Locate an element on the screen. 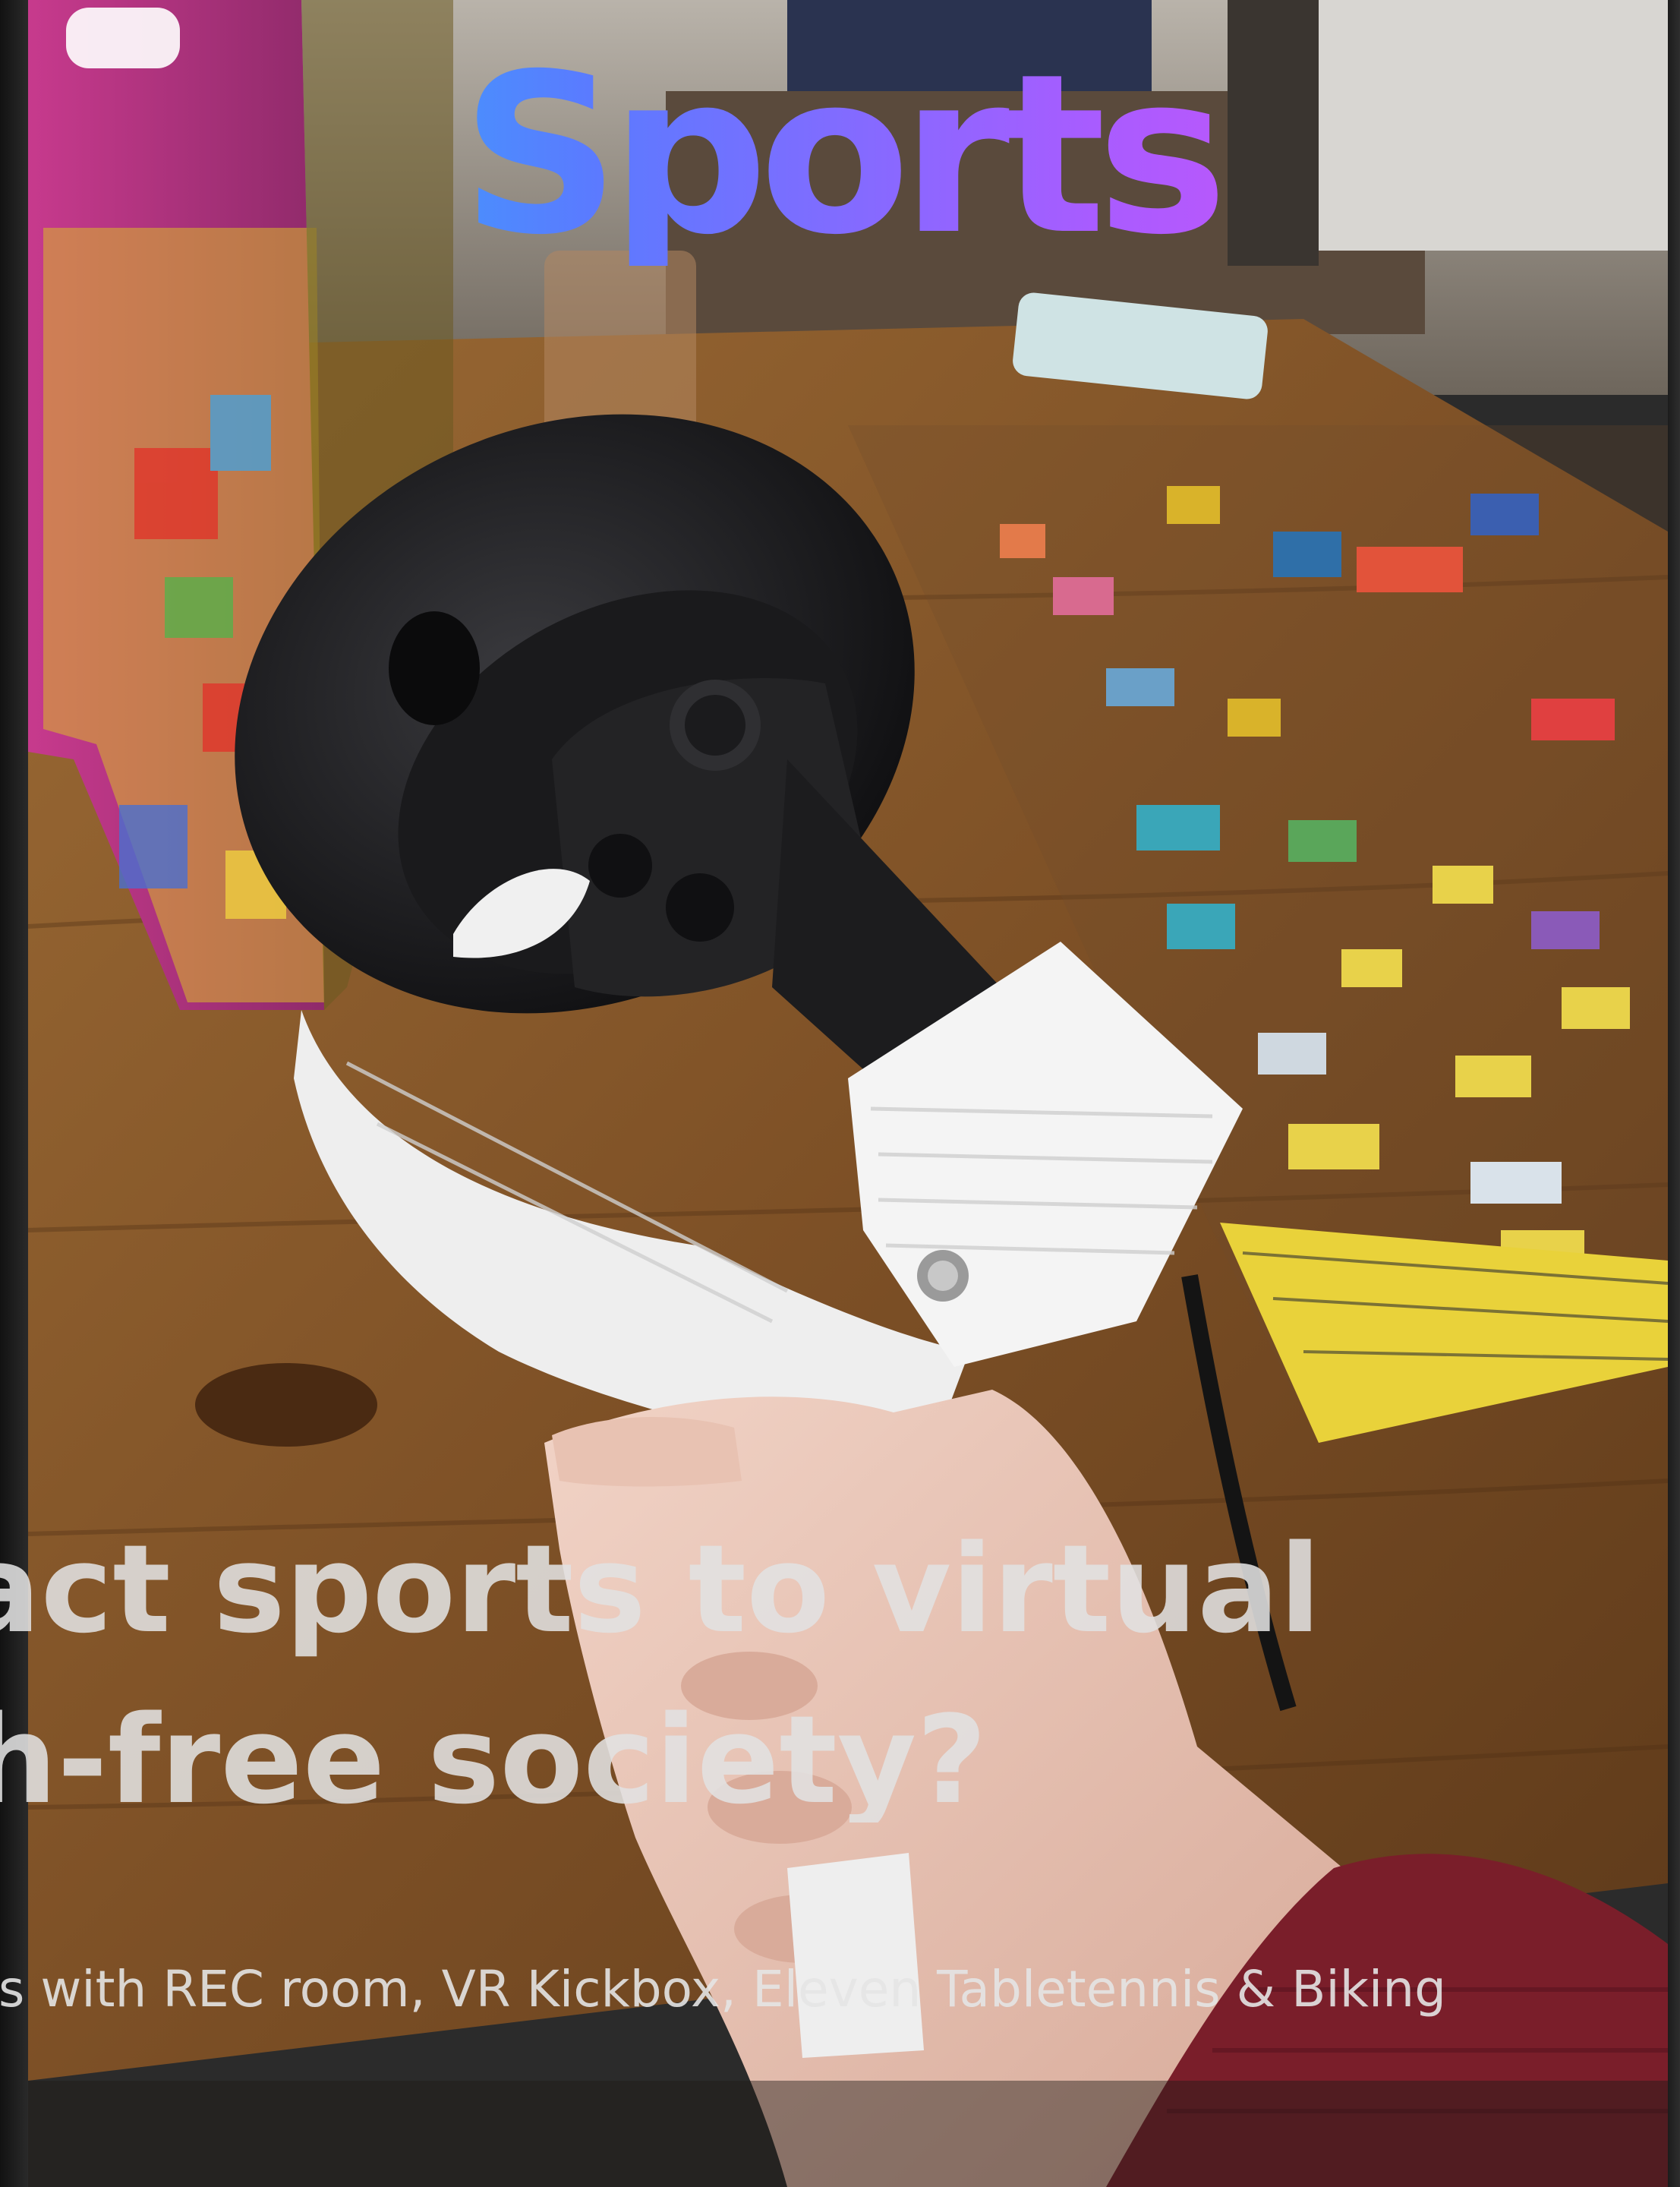 This screenshot has height=2187, width=1680. slide-headline: ntact sports to virtual ch-free society? is located at coordinates (668, 1663).